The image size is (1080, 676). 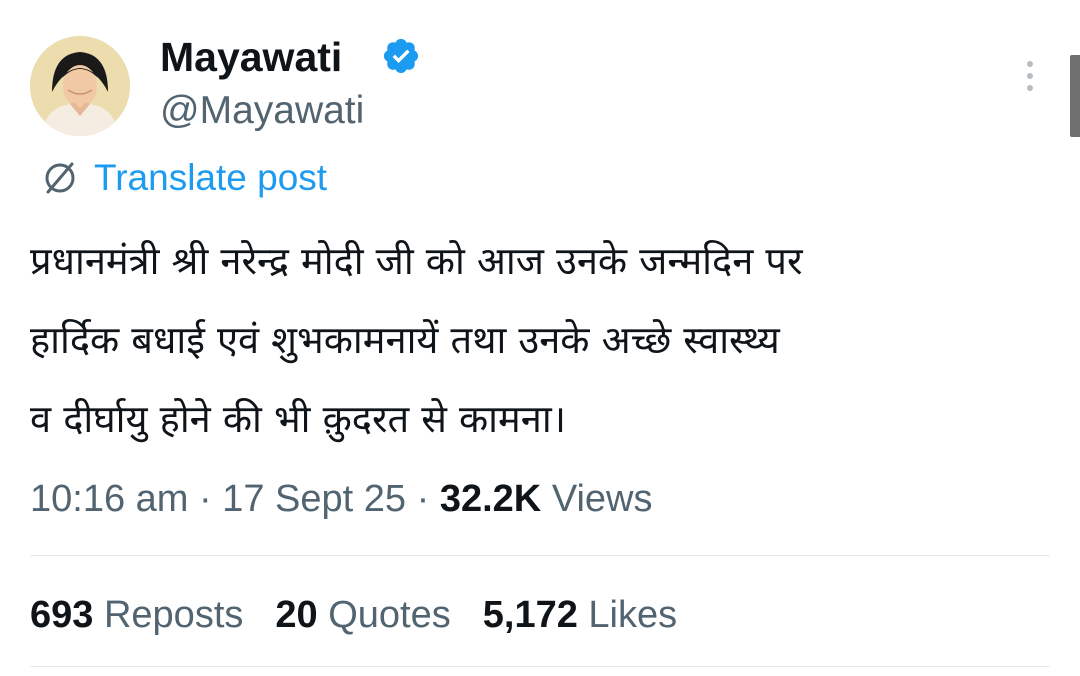 What do you see at coordinates (109, 499) in the screenshot?
I see `tweet-time: 10:16 am` at bounding box center [109, 499].